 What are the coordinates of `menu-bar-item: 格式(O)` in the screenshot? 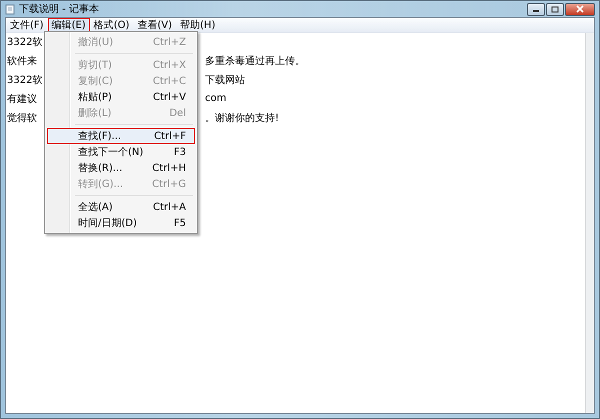 It's located at (112, 25).